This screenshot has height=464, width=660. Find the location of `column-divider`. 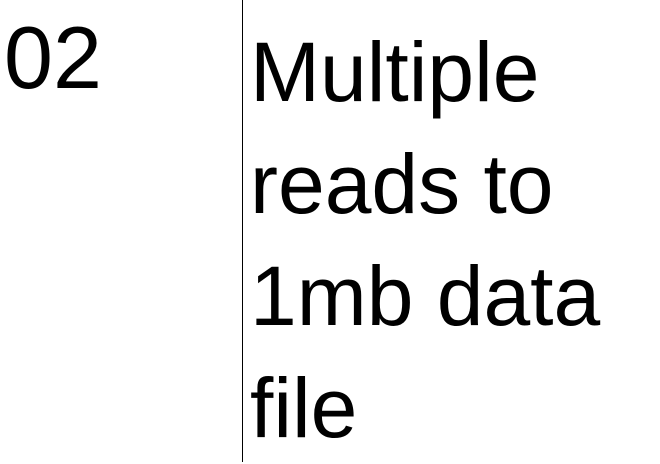

column-divider is located at coordinates (242, 231).